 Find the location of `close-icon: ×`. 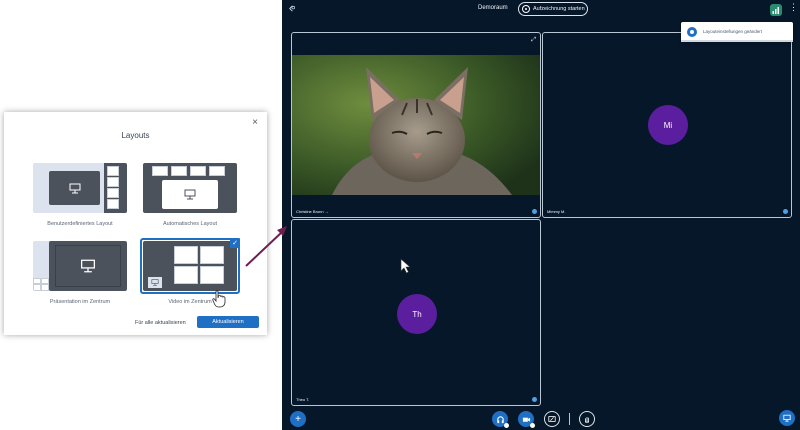

close-icon: × is located at coordinates (255, 122).